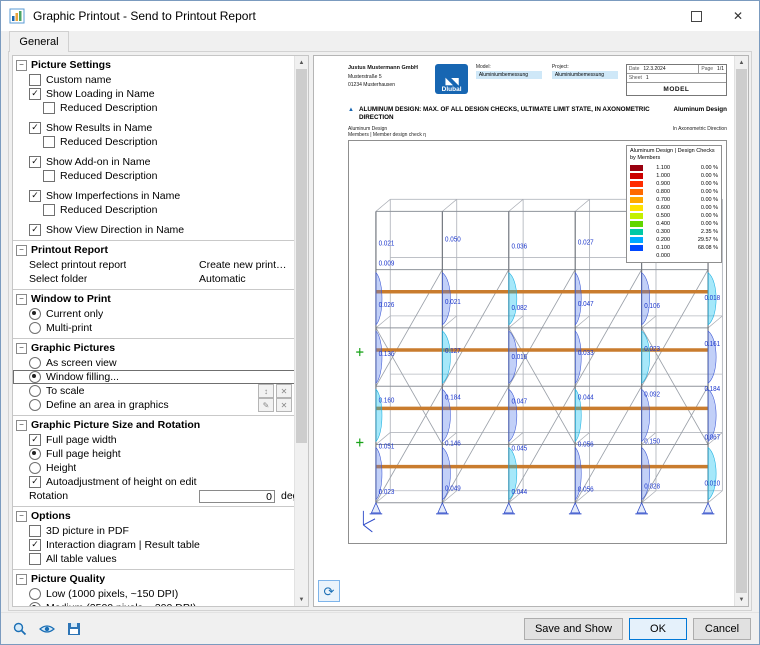  Describe the element at coordinates (154, 405) in the screenshot. I see `row-define-an-area-in-graphics: Define an area in graphics ✎ ✕` at that location.